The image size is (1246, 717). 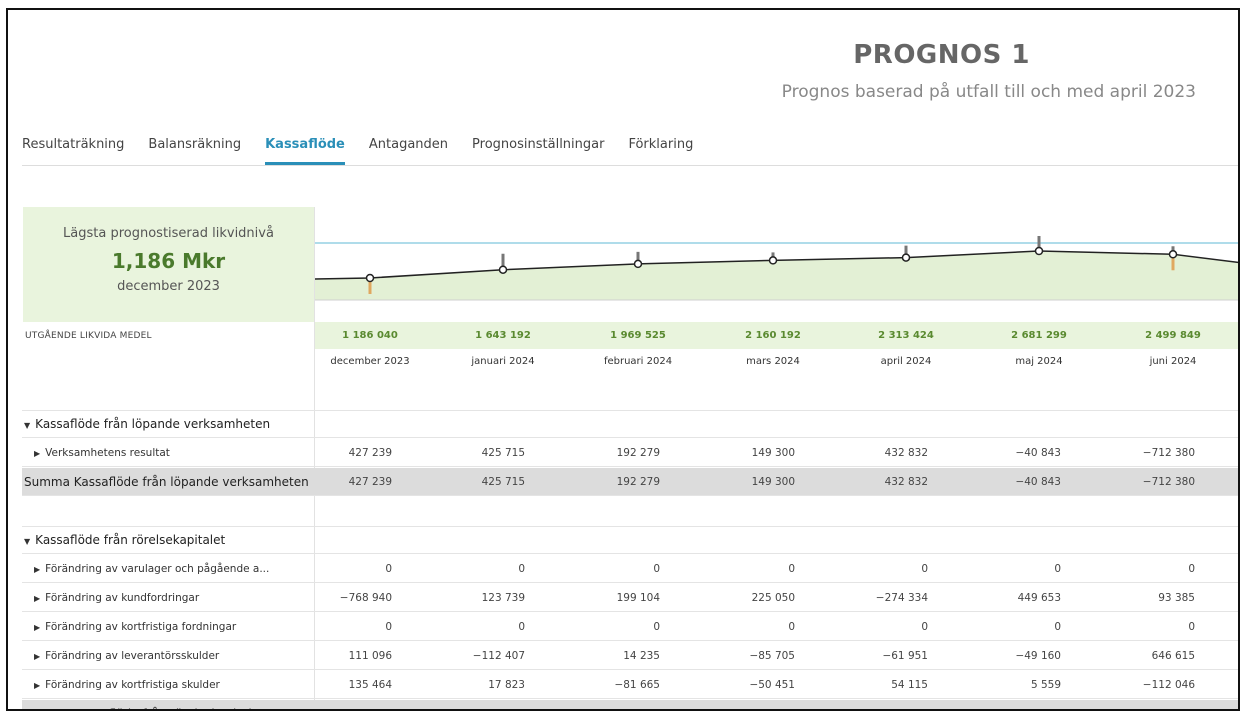 What do you see at coordinates (1039, 598) in the screenshot?
I see `table-cell: 449 653` at bounding box center [1039, 598].